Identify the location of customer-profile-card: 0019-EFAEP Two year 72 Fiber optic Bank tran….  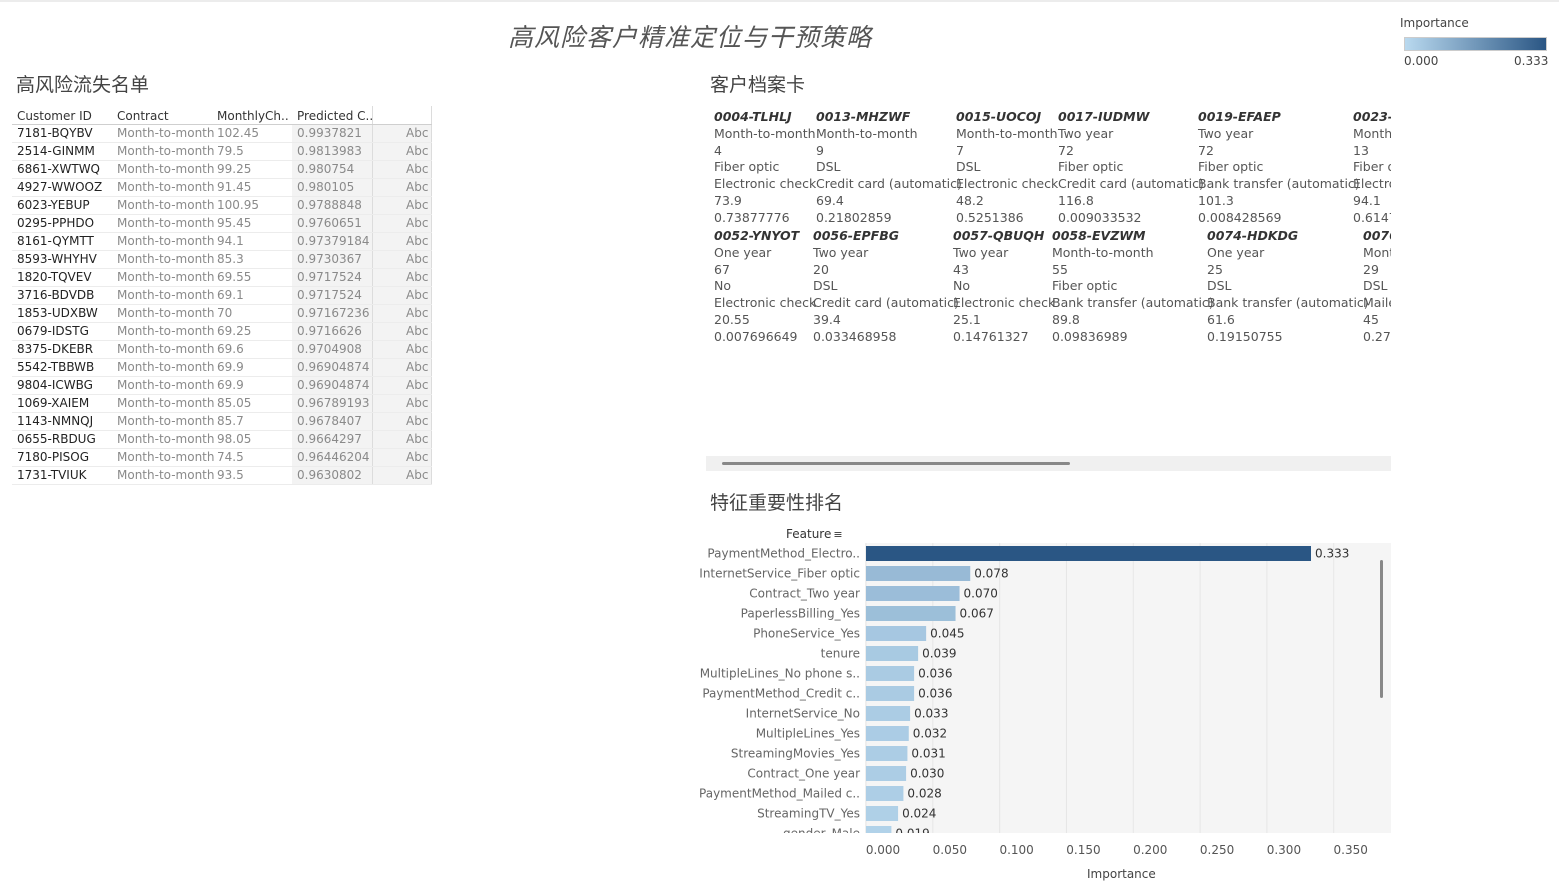
(1279, 168).